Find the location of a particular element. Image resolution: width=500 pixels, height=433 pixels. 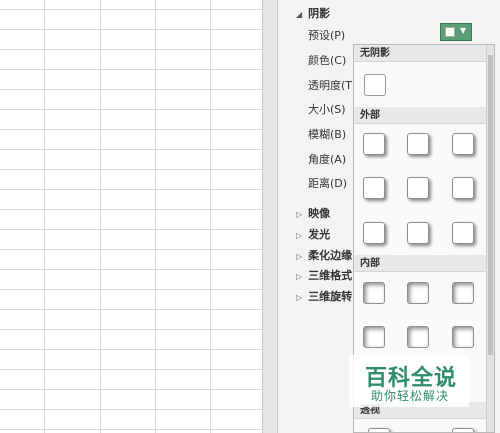

pane-splitter is located at coordinates (270, 216).